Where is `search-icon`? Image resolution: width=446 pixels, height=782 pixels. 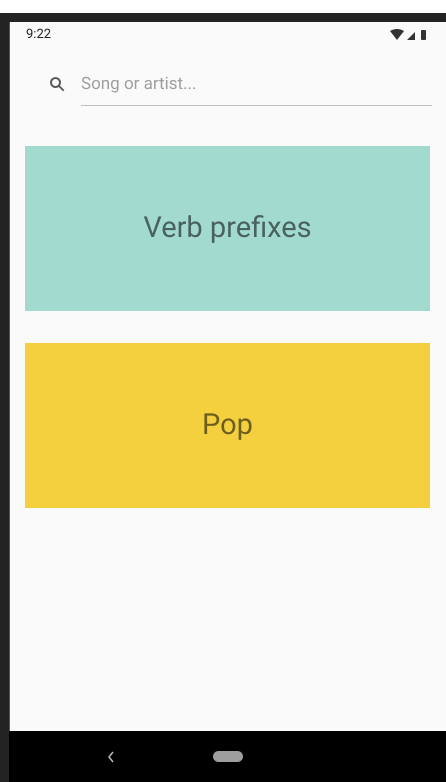
search-icon is located at coordinates (57, 84).